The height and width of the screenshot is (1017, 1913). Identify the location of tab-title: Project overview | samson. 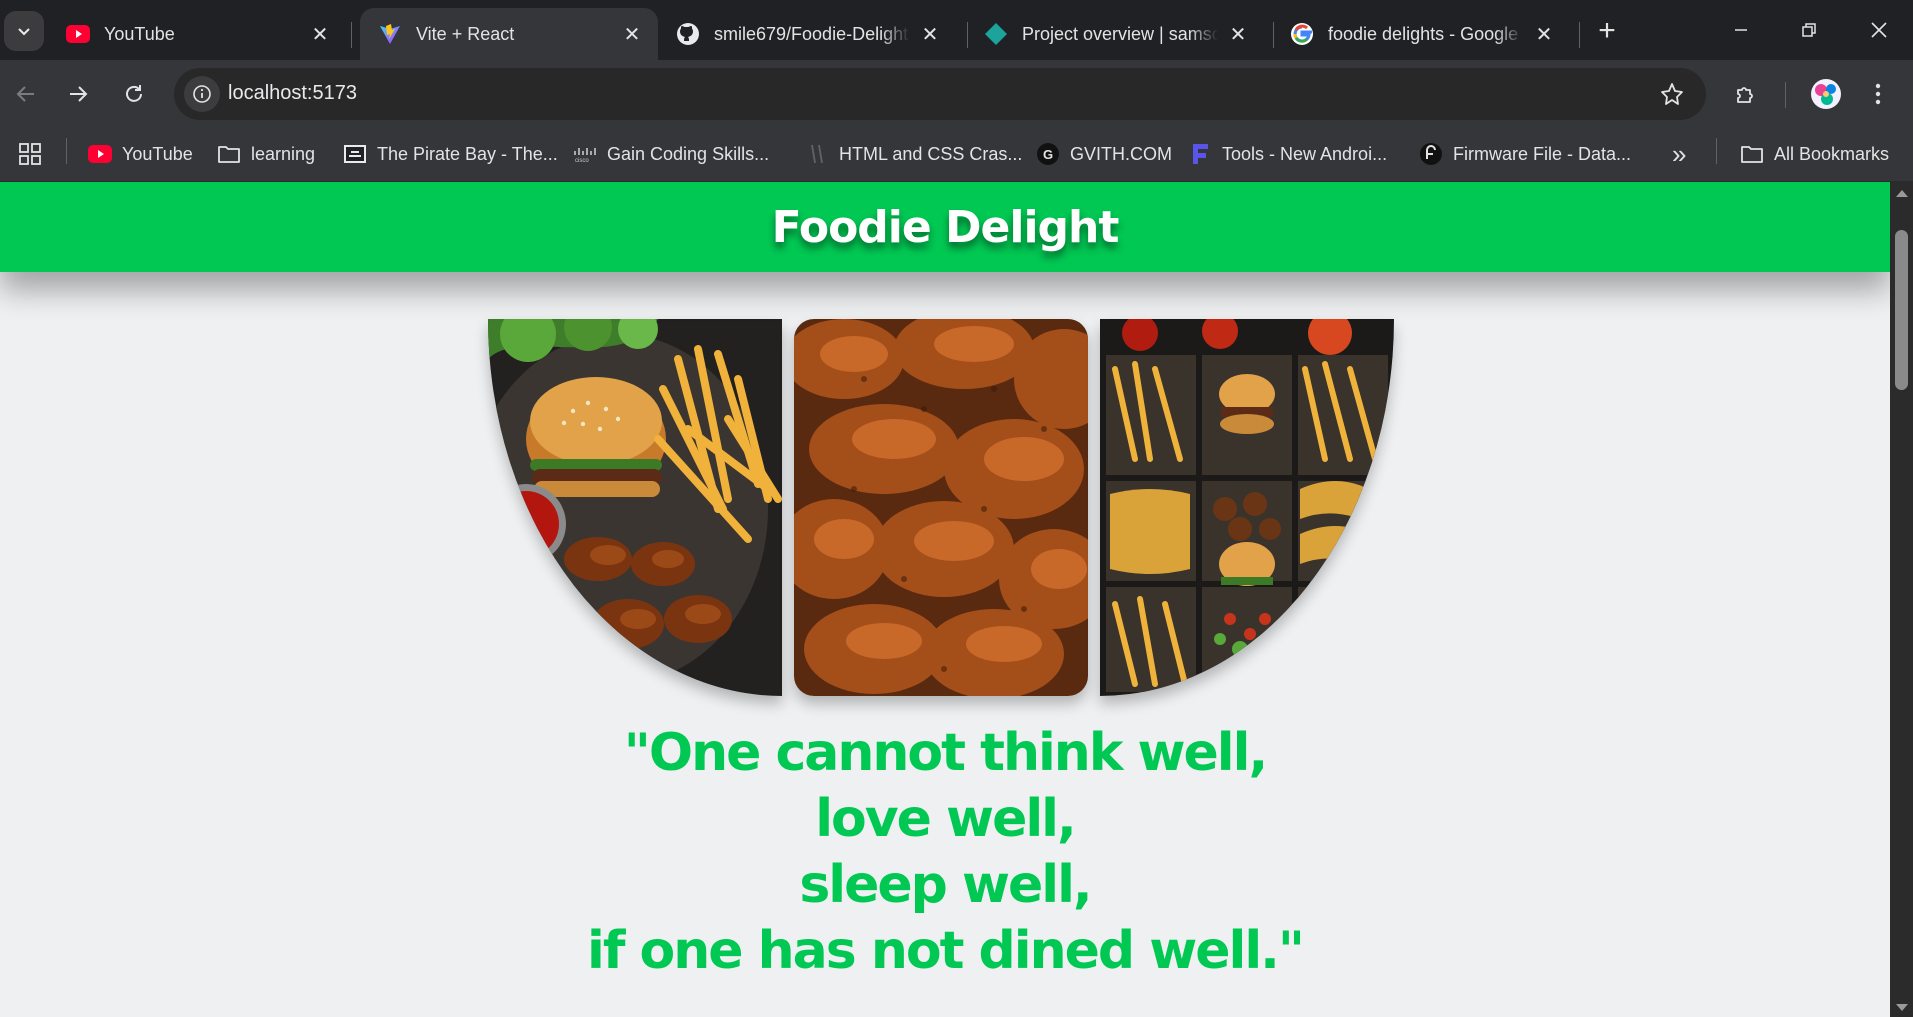
(1120, 33).